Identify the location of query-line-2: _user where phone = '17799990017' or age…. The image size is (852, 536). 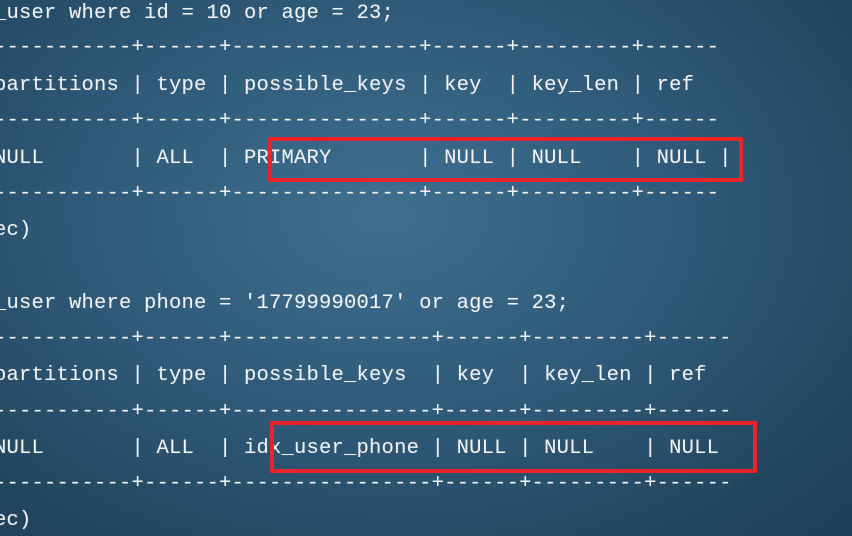
(285, 303).